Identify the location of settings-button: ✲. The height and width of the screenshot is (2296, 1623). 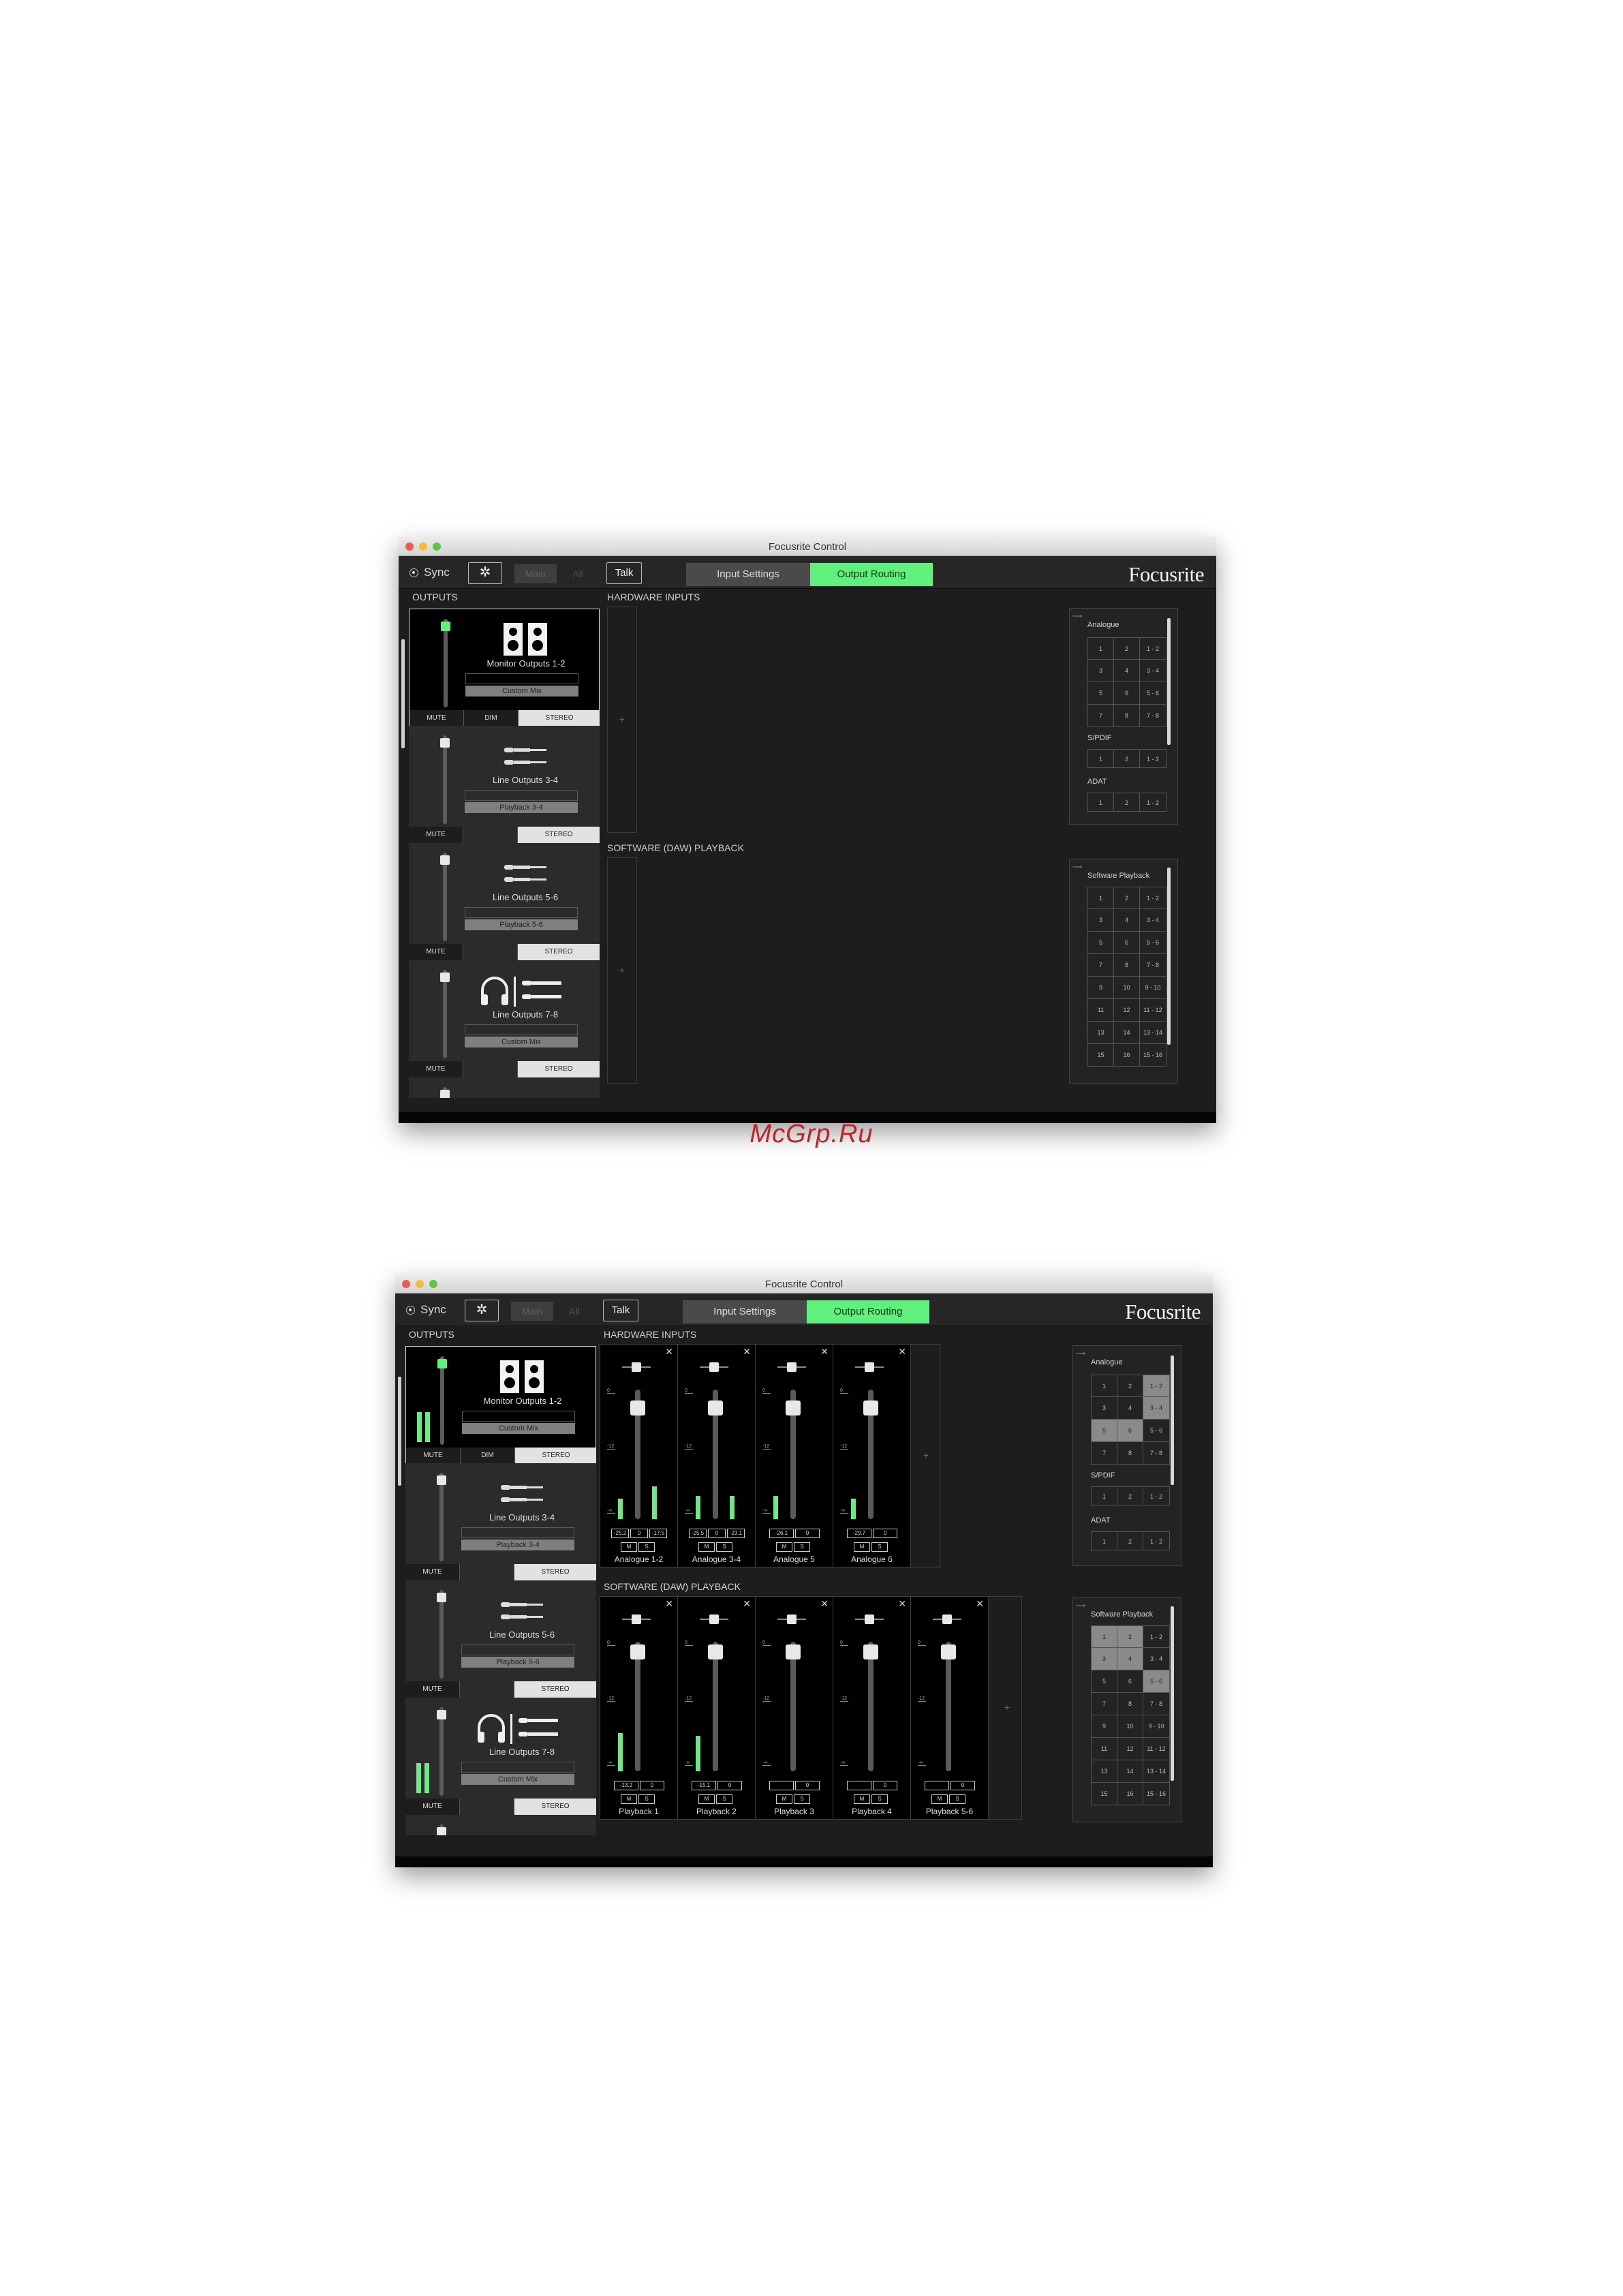
(482, 1310).